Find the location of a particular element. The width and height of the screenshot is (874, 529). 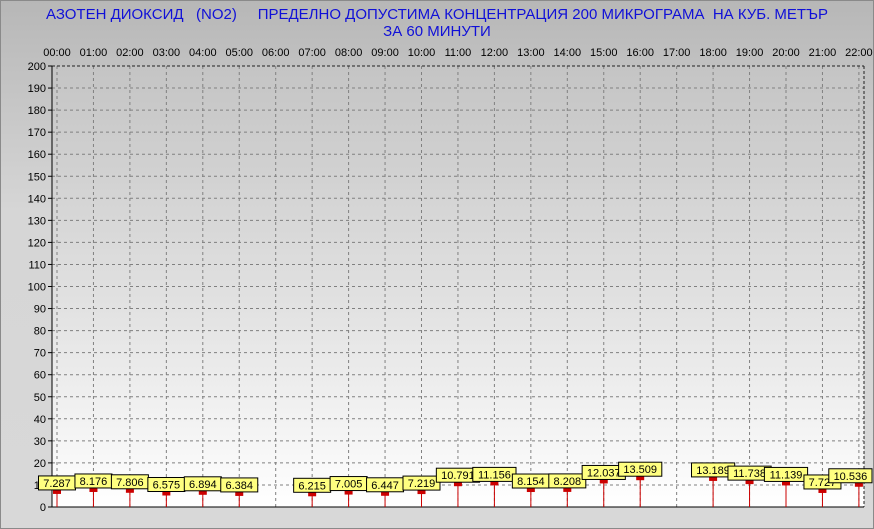

y-tick-label: 120 is located at coordinates (37, 243).